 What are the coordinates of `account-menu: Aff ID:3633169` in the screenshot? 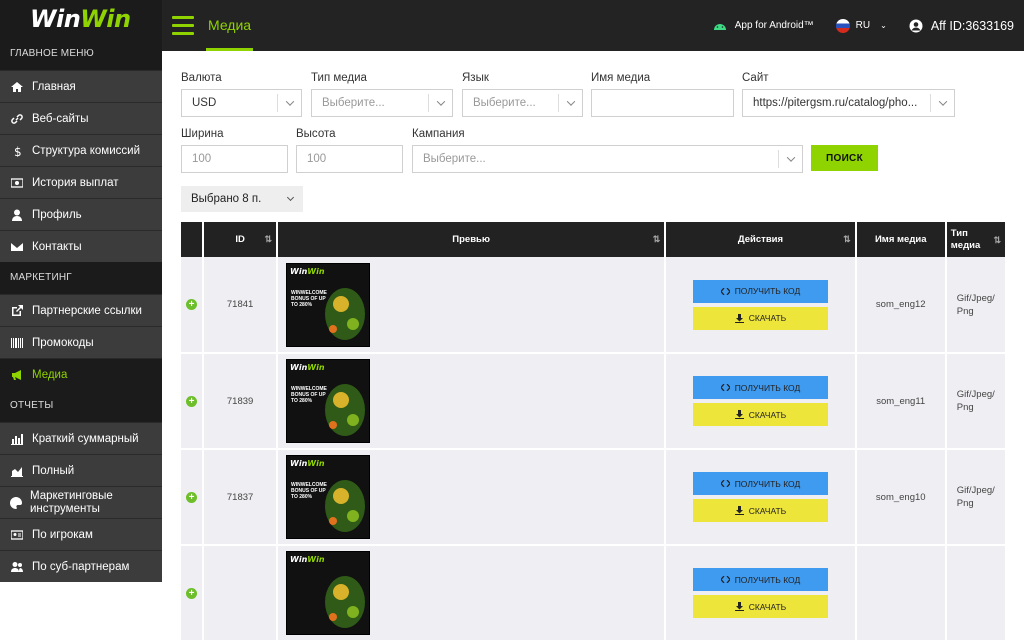 It's located at (961, 26).